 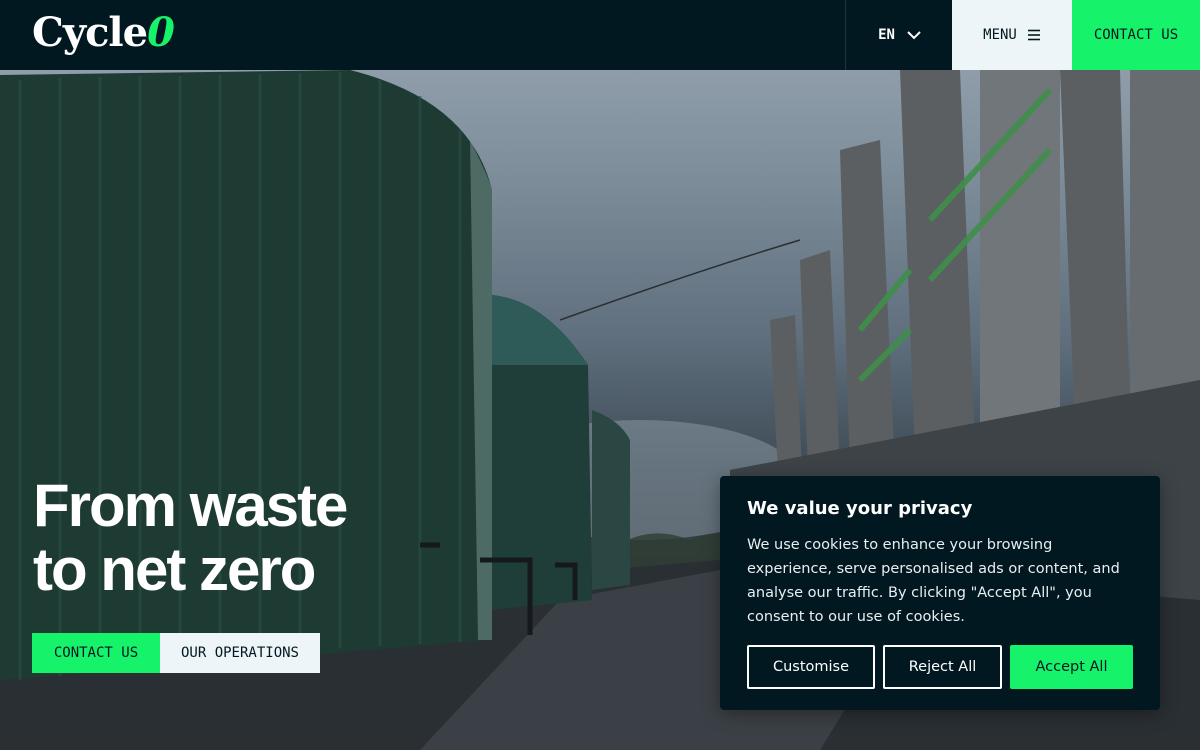 I want to click on cycle0-logo: Cycle0, so click(x=103, y=33).